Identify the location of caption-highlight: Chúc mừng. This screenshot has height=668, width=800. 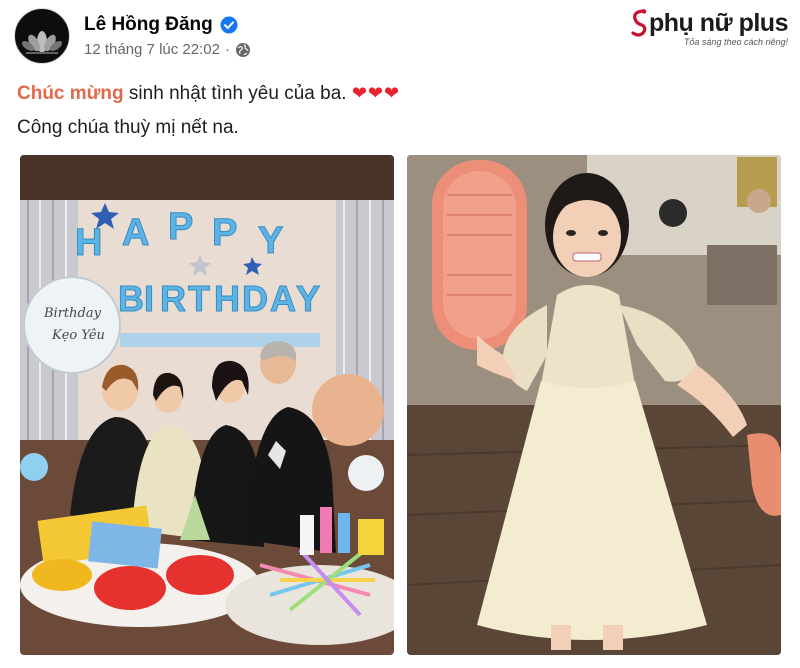
(70, 93).